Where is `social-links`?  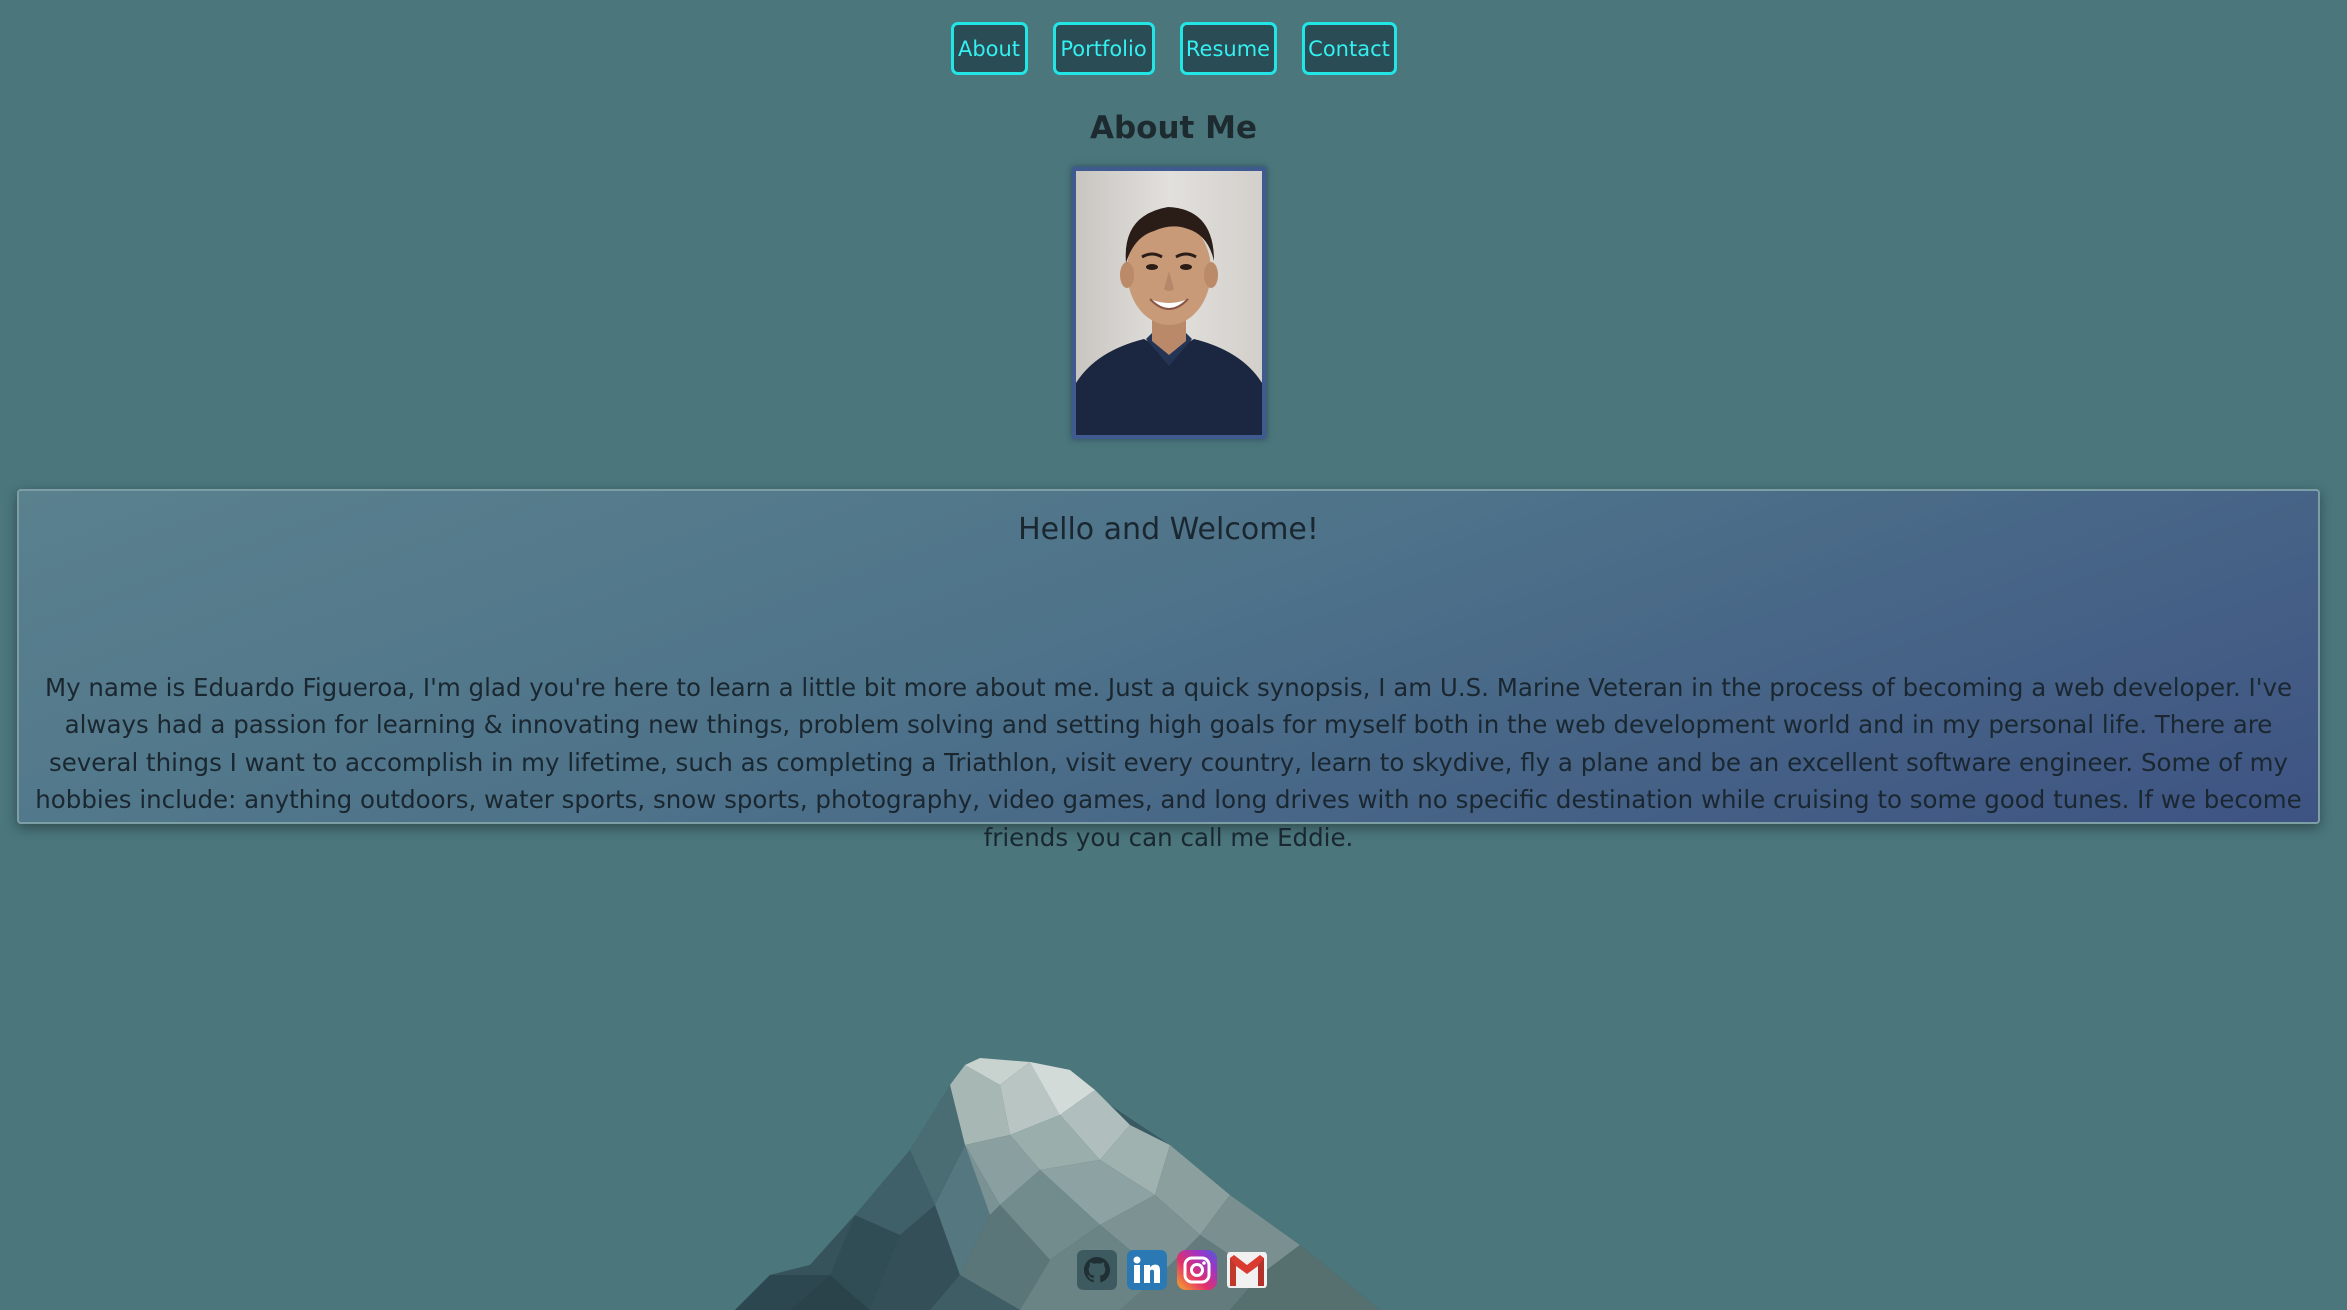 social-links is located at coordinates (1172, 1270).